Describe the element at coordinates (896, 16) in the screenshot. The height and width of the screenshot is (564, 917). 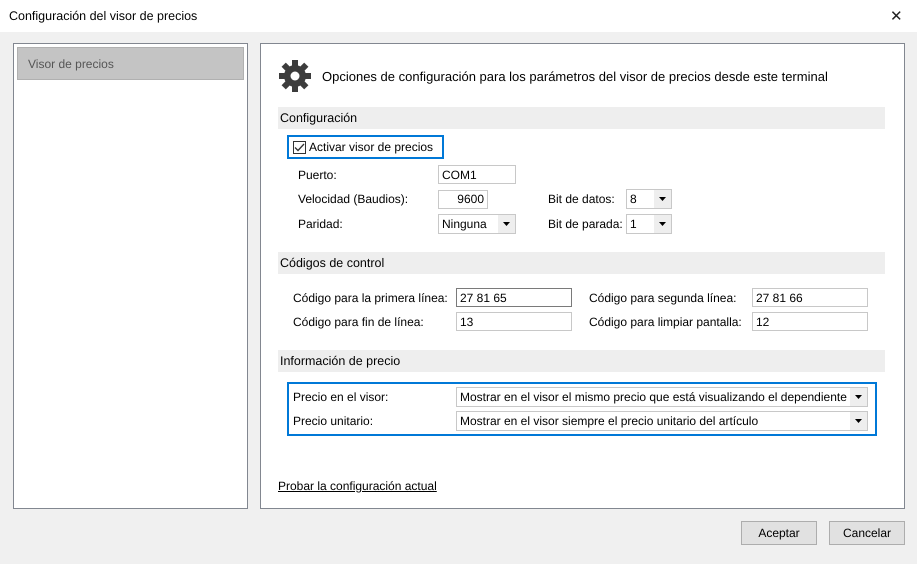
I see `close-icon: ✕` at that location.